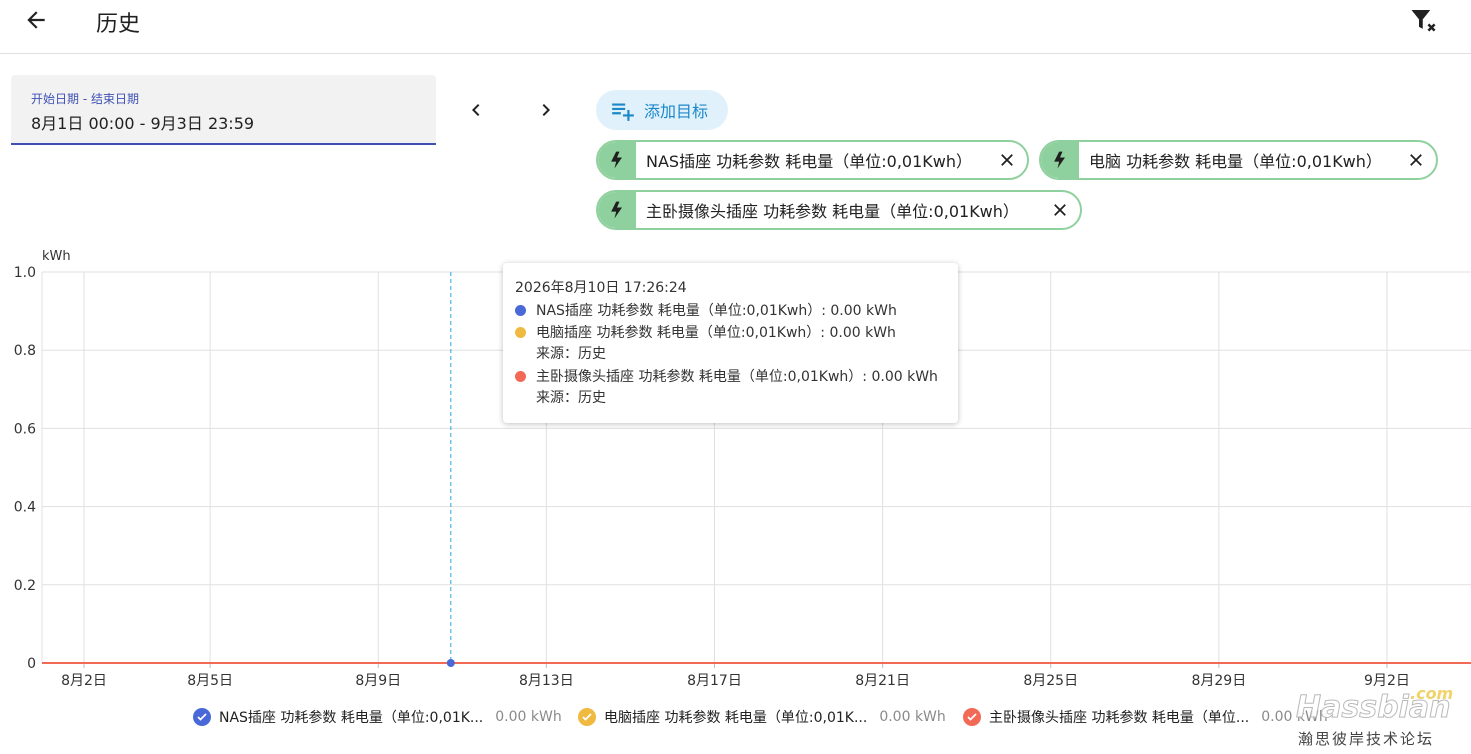 This screenshot has width=1471, height=754. I want to click on filter-remove-icon, so click(1423, 21).